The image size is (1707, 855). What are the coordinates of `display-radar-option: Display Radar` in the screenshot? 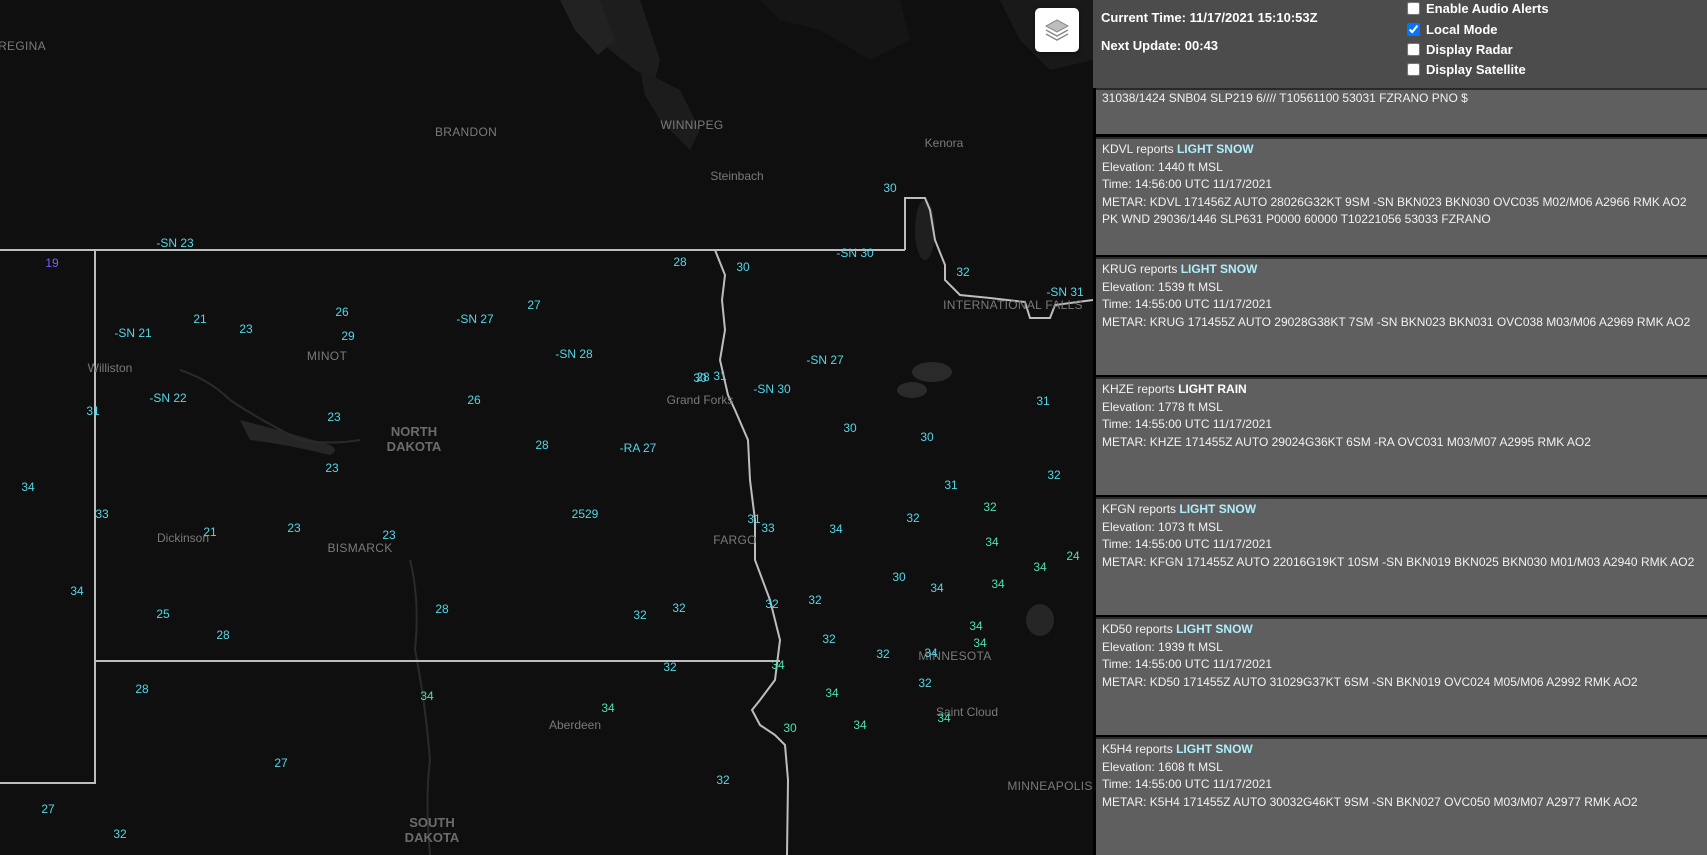 It's located at (1460, 49).